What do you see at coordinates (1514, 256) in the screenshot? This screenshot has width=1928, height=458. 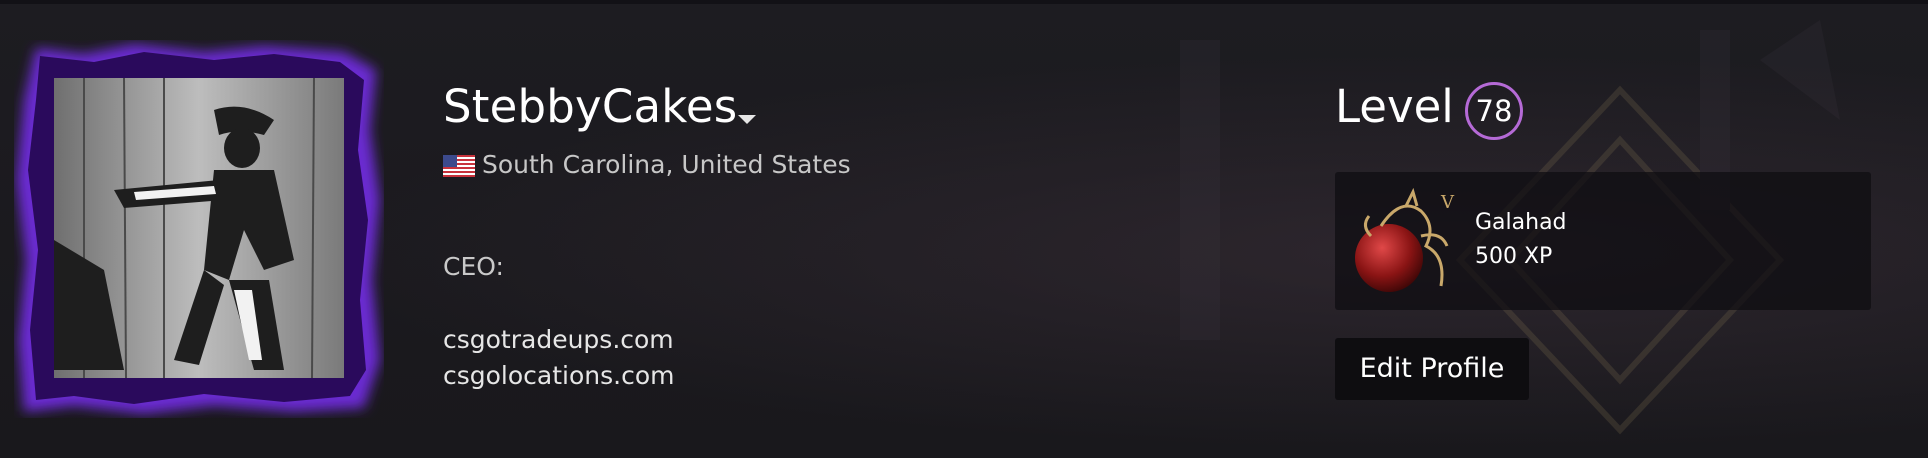 I see `badge-xp: 500 XP` at bounding box center [1514, 256].